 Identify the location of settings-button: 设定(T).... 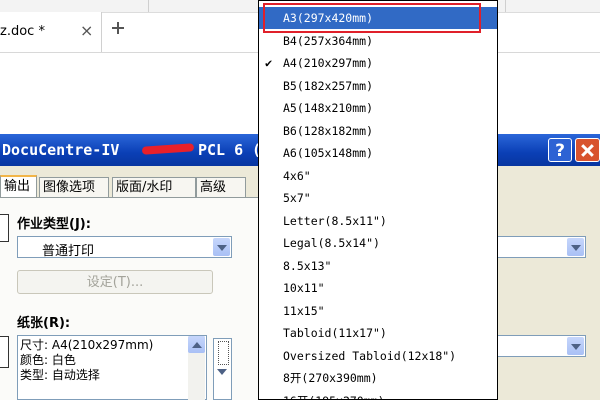
(115, 282).